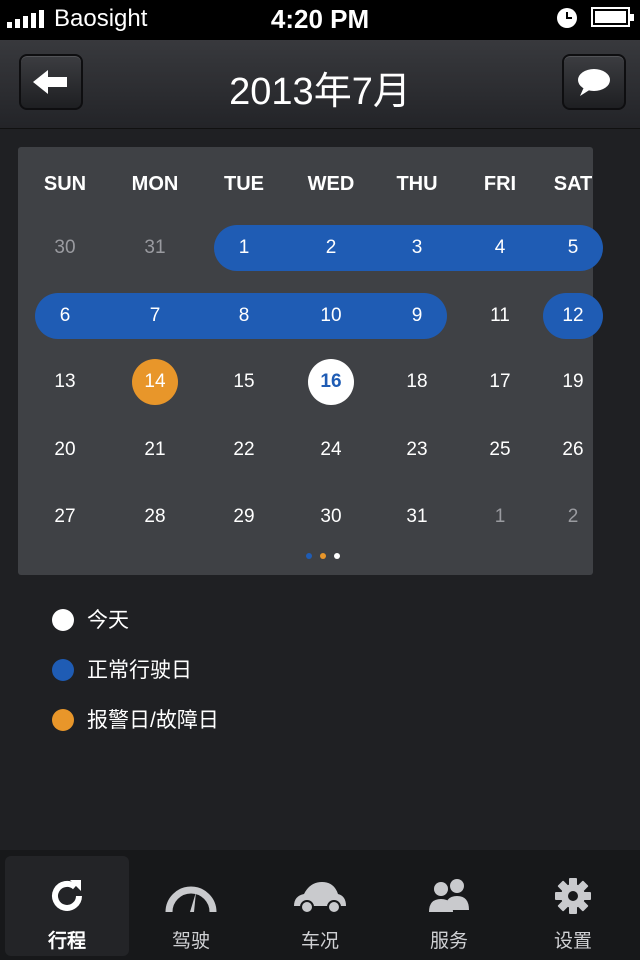 The width and height of the screenshot is (640, 960). Describe the element at coordinates (65, 316) in the screenshot. I see `calendar-day: 6` at that location.